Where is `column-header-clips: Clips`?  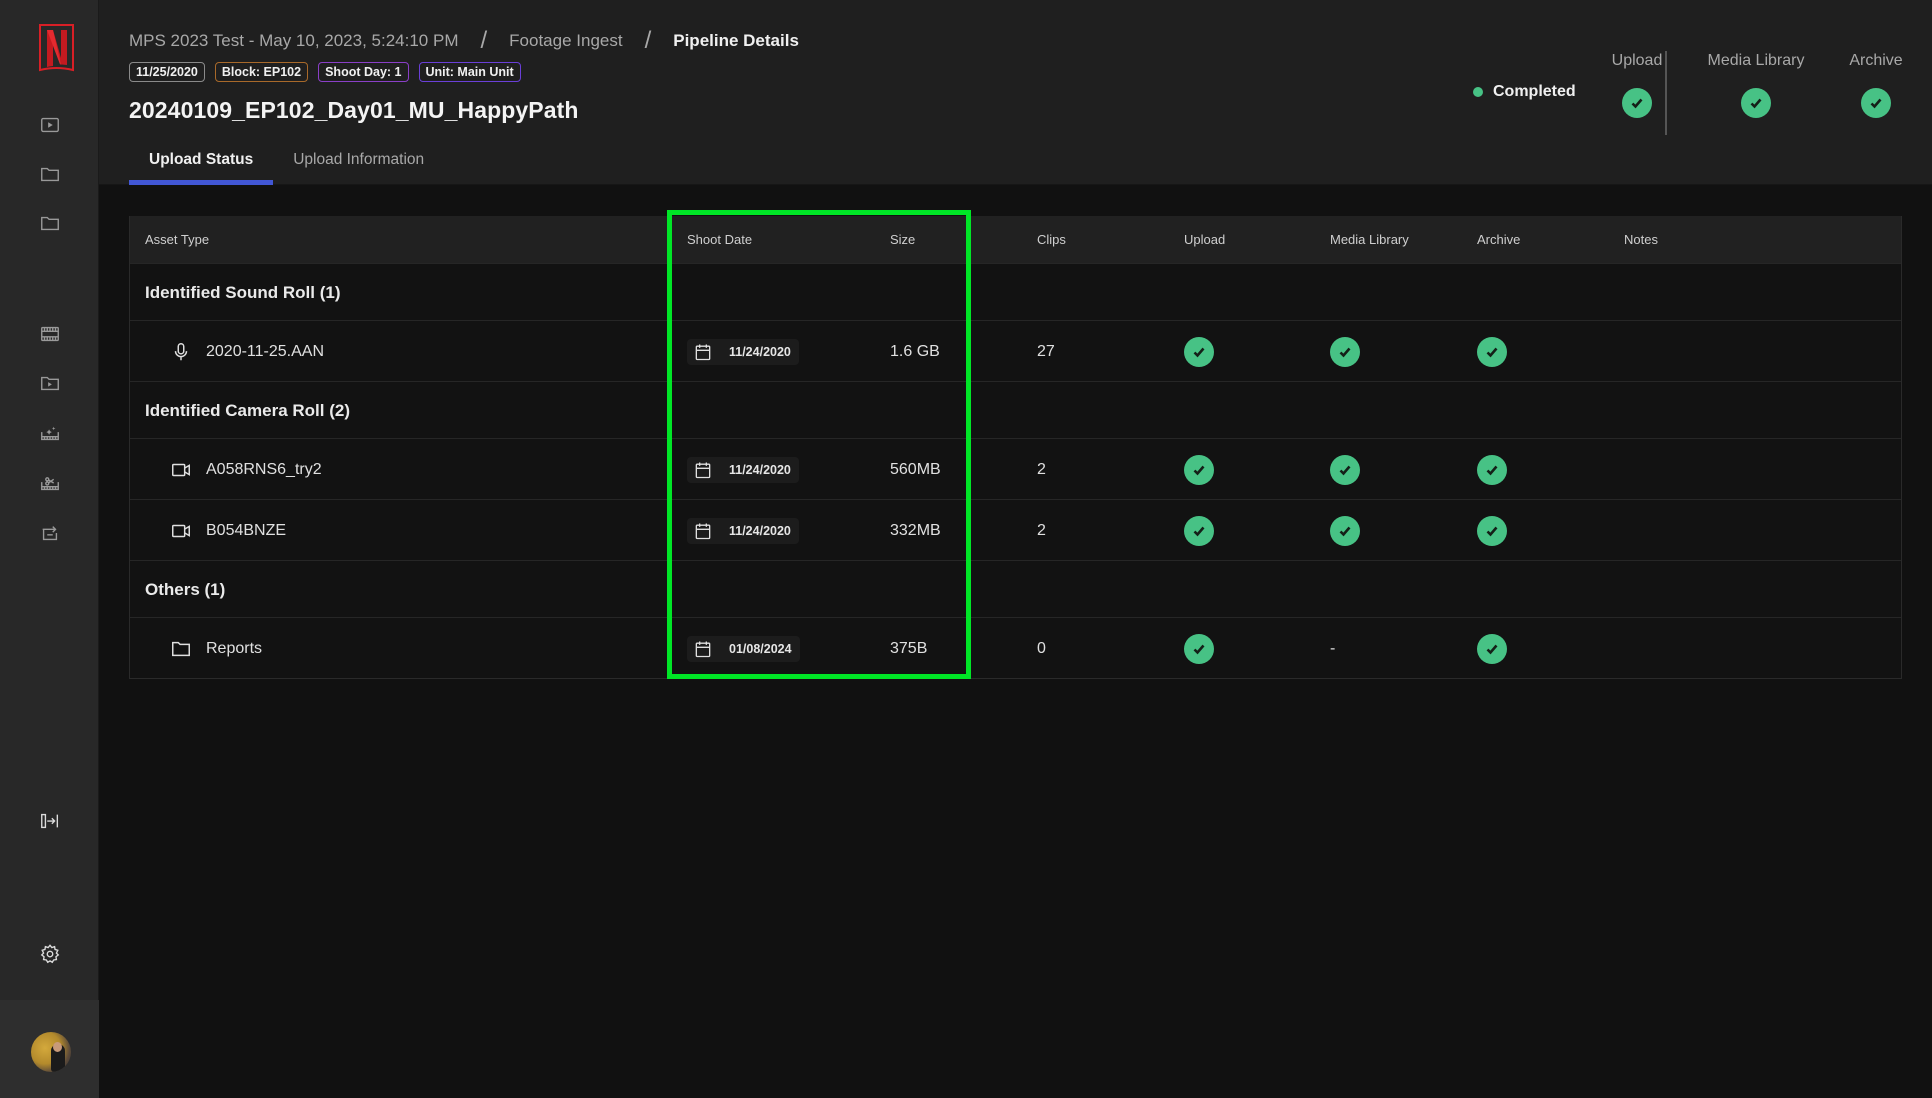
column-header-clips: Clips is located at coordinates (1051, 239).